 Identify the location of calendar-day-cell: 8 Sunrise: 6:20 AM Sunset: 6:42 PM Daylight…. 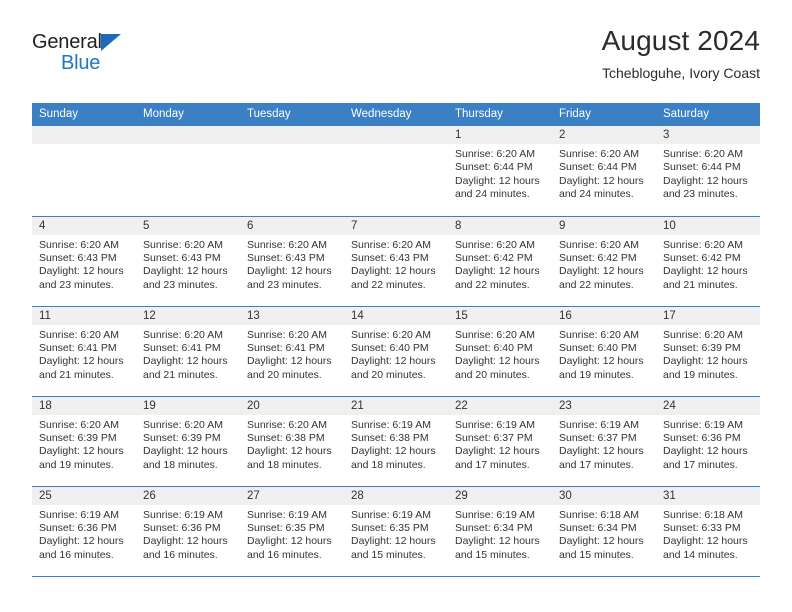
(500, 260).